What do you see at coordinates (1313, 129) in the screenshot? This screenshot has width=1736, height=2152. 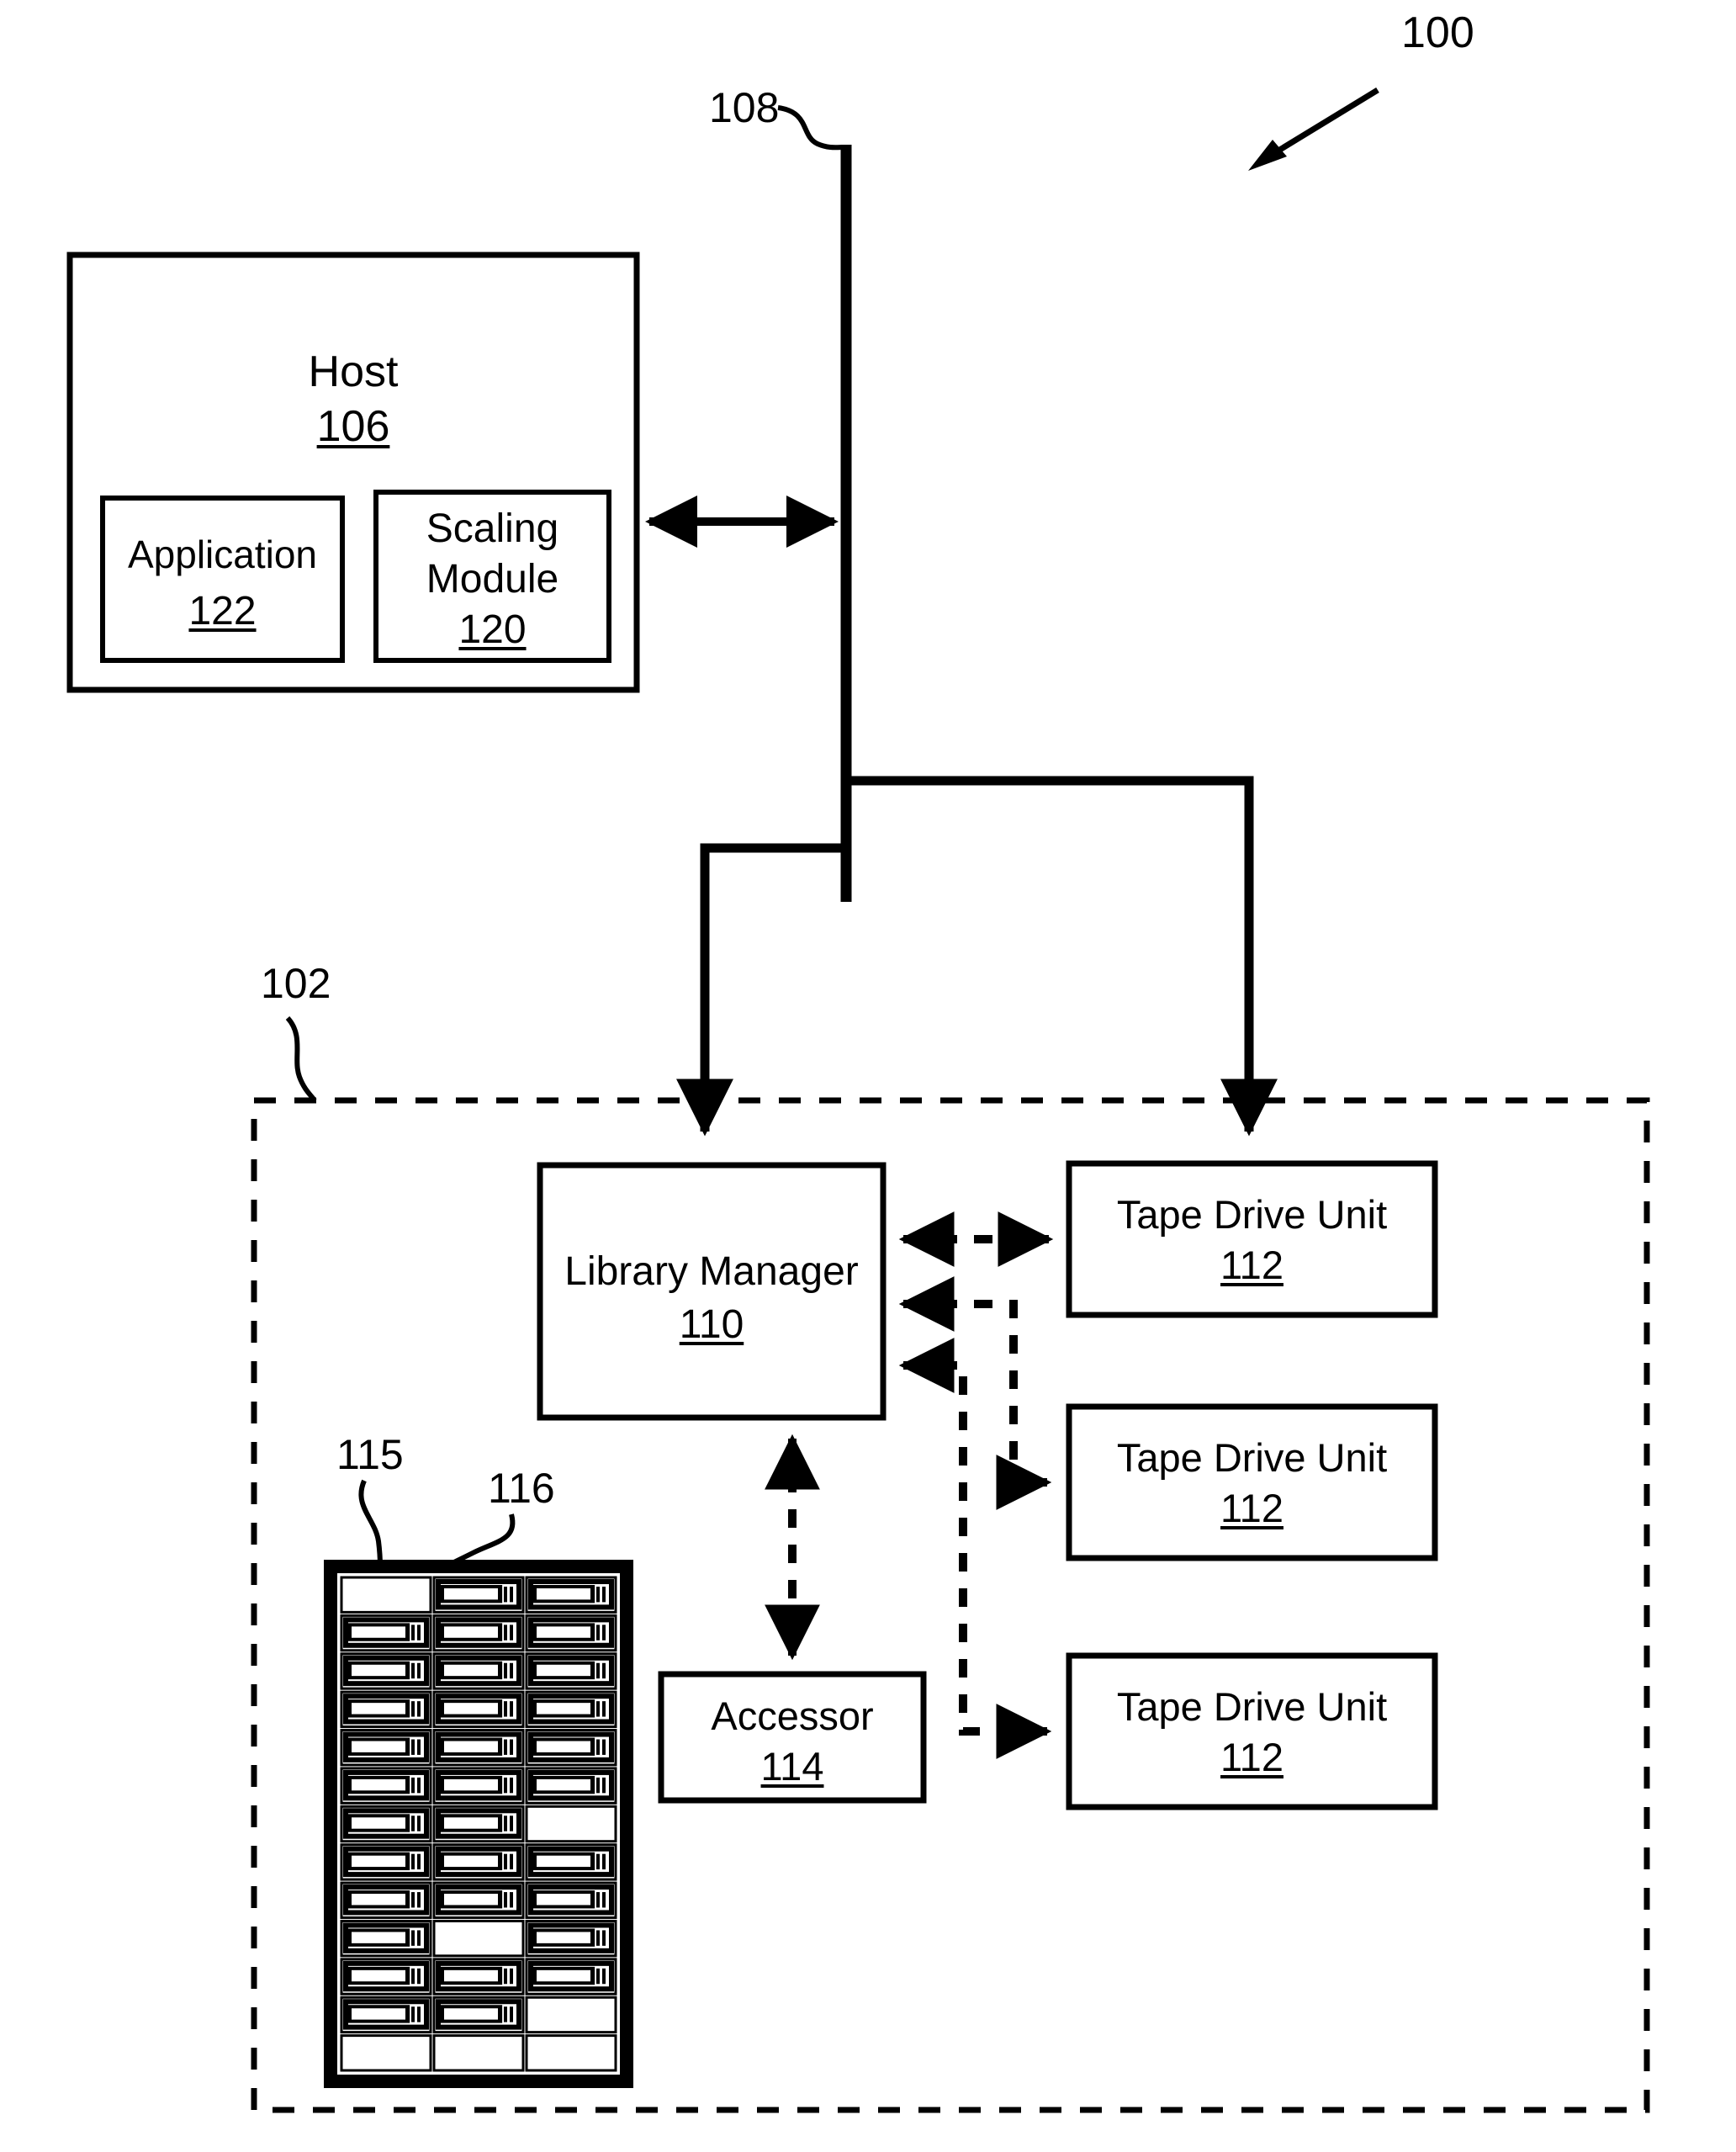 I see `system-ref-arrow` at bounding box center [1313, 129].